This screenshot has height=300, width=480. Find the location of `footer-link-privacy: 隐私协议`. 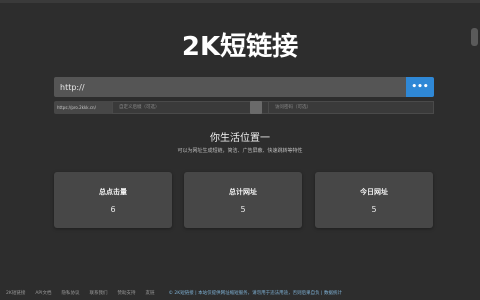

footer-link-privacy: 隐私协议 is located at coordinates (70, 293).